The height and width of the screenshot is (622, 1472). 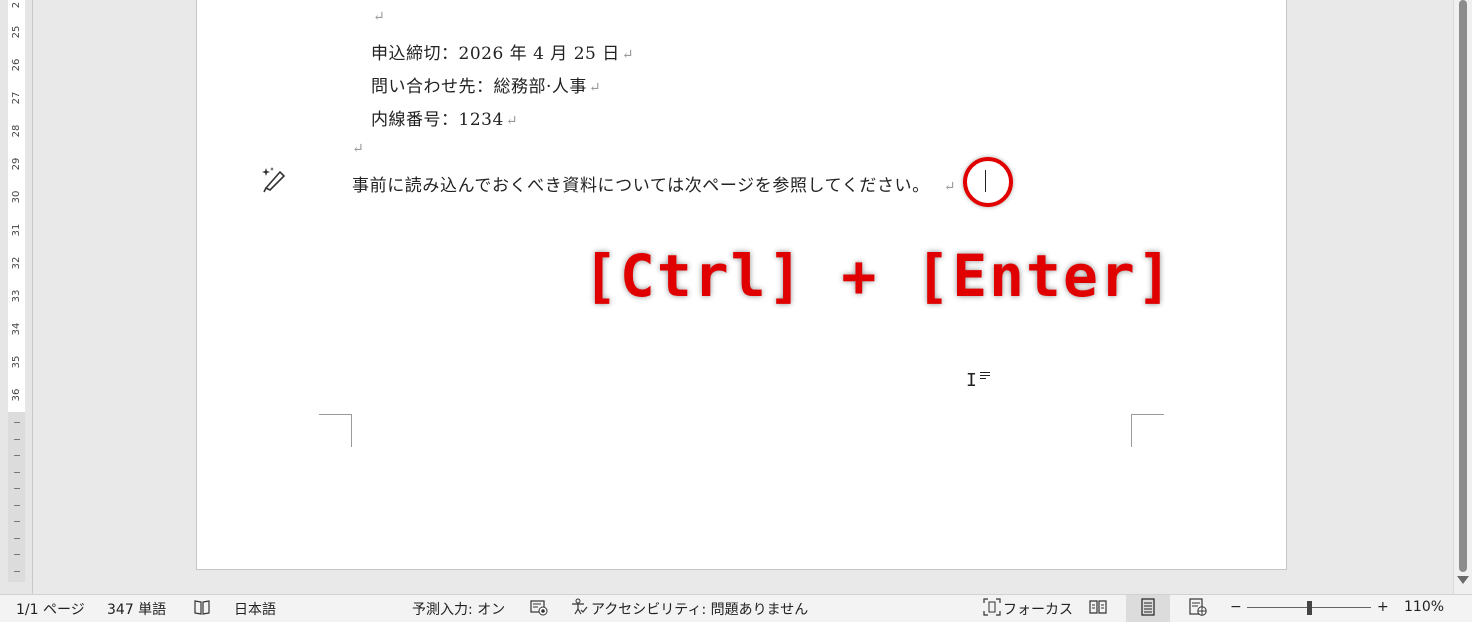 What do you see at coordinates (1147, 430) in the screenshot?
I see `margin-corner-right` at bounding box center [1147, 430].